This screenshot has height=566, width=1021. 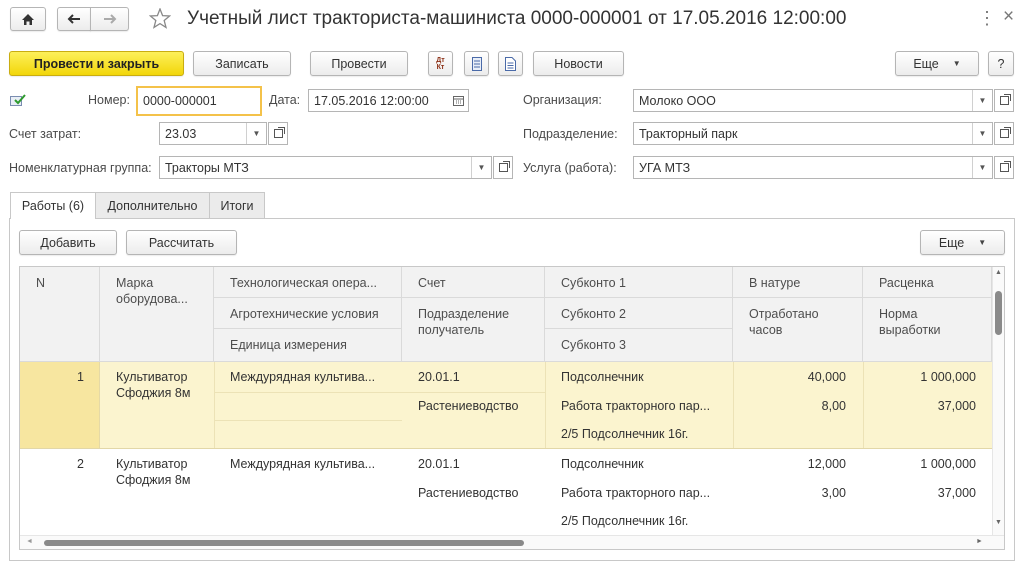 I want to click on column-header-hours: Отработано часов, so click(x=798, y=330).